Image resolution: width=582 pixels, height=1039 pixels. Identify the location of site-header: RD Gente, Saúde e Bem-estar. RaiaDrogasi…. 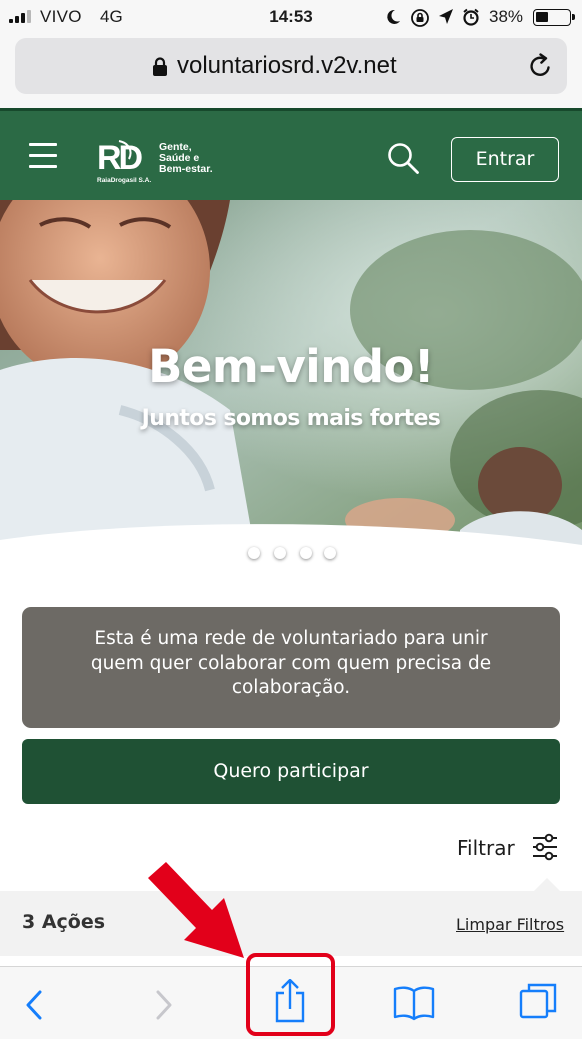
(291, 154).